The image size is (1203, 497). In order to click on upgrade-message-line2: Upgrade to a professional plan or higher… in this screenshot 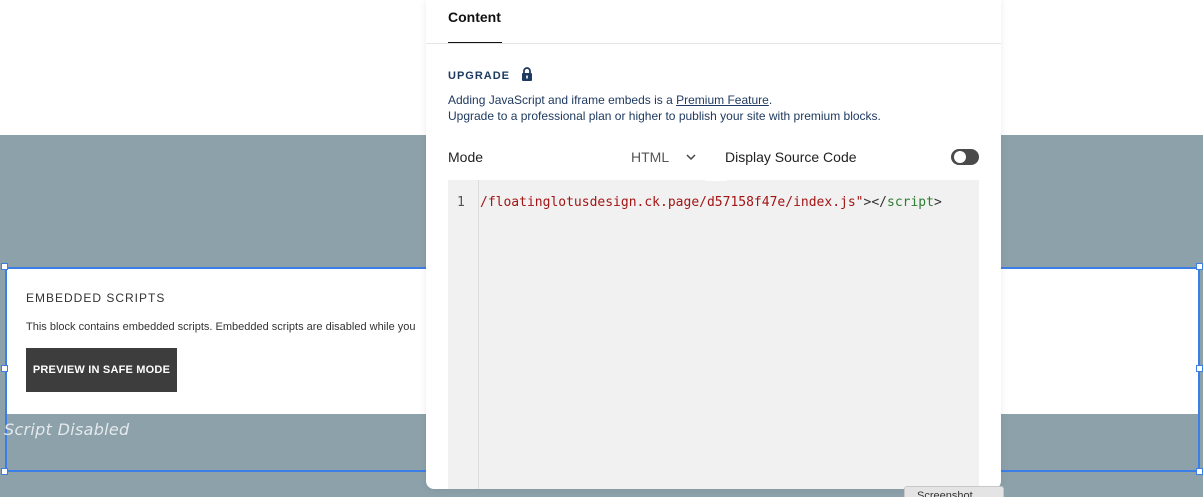, I will do `click(664, 116)`.